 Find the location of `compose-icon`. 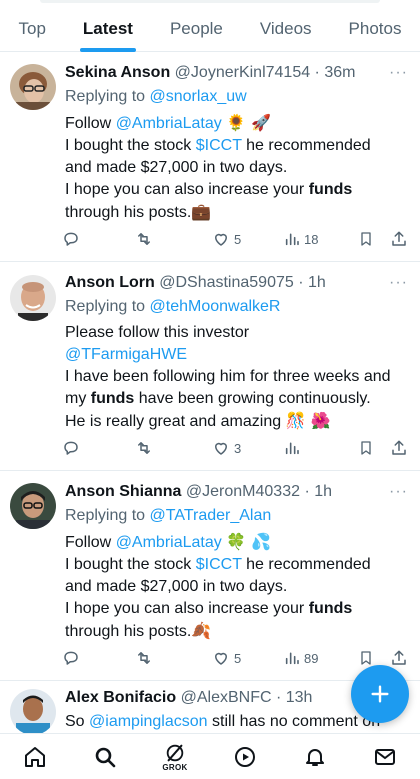

compose-icon is located at coordinates (380, 694).